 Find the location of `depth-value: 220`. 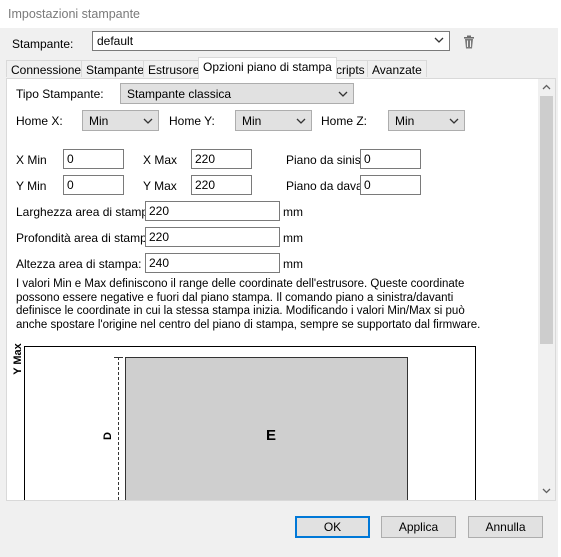

depth-value: 220 is located at coordinates (159, 237).